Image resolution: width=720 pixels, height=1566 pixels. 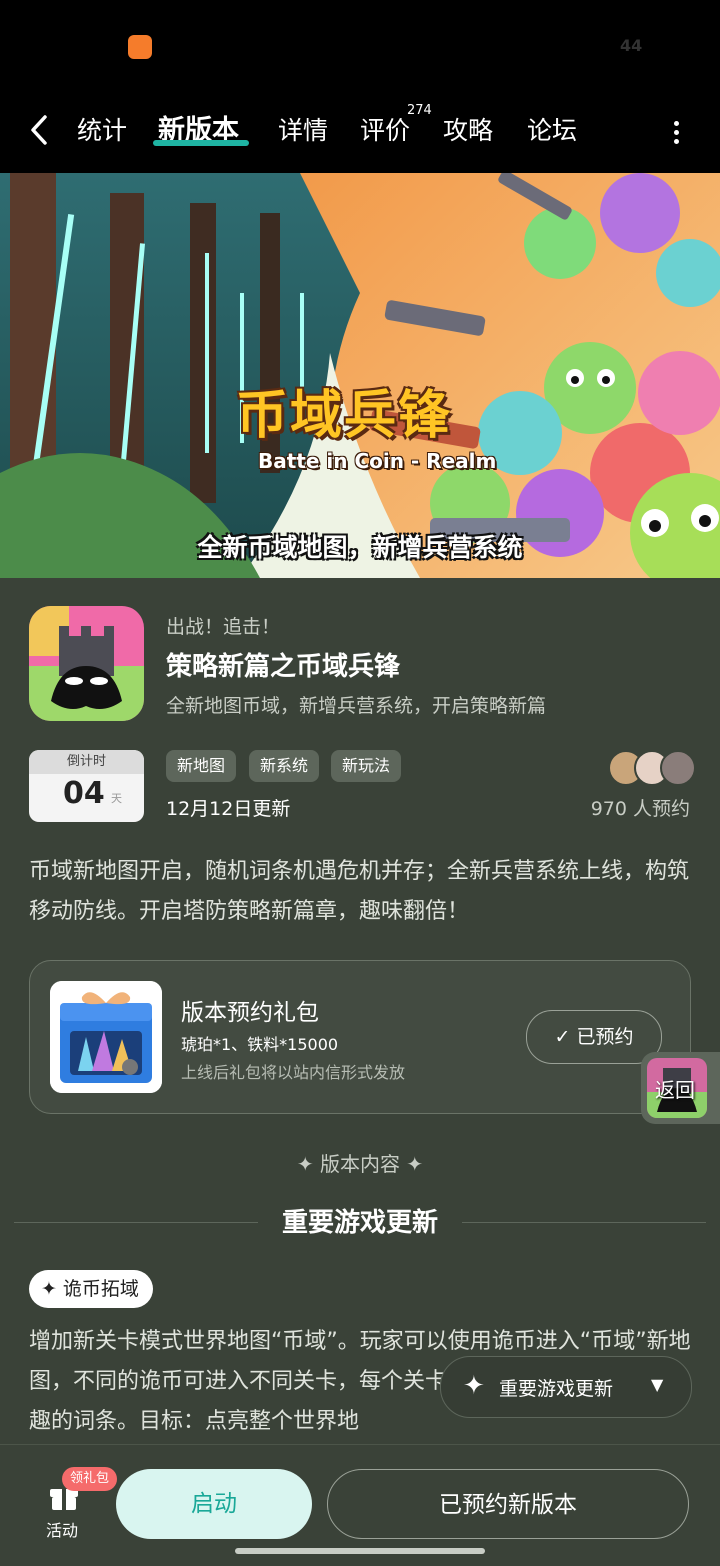 What do you see at coordinates (556, 1389) in the screenshot?
I see `section-jump-label: 重要游戏更新` at bounding box center [556, 1389].